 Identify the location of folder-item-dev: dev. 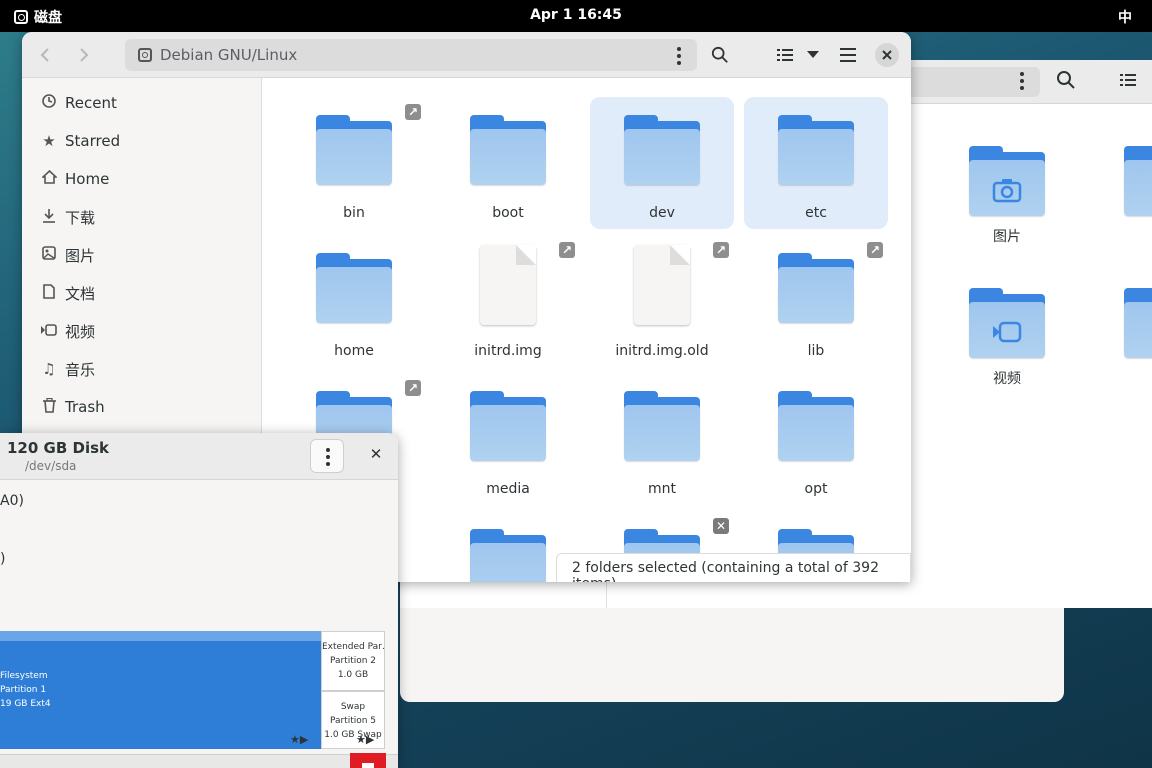
(662, 163).